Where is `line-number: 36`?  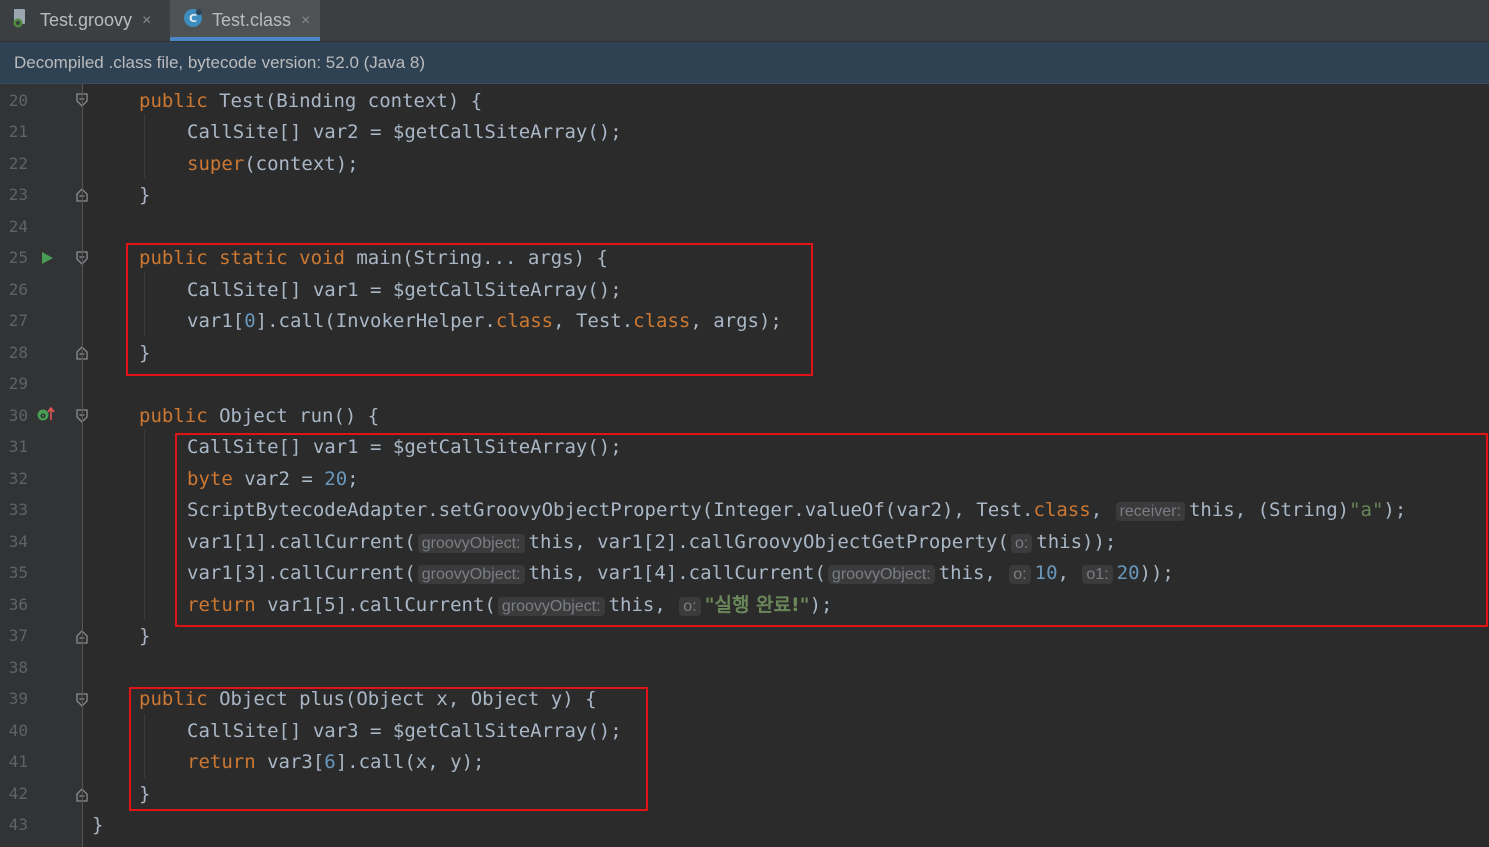
line-number: 36 is located at coordinates (18, 604).